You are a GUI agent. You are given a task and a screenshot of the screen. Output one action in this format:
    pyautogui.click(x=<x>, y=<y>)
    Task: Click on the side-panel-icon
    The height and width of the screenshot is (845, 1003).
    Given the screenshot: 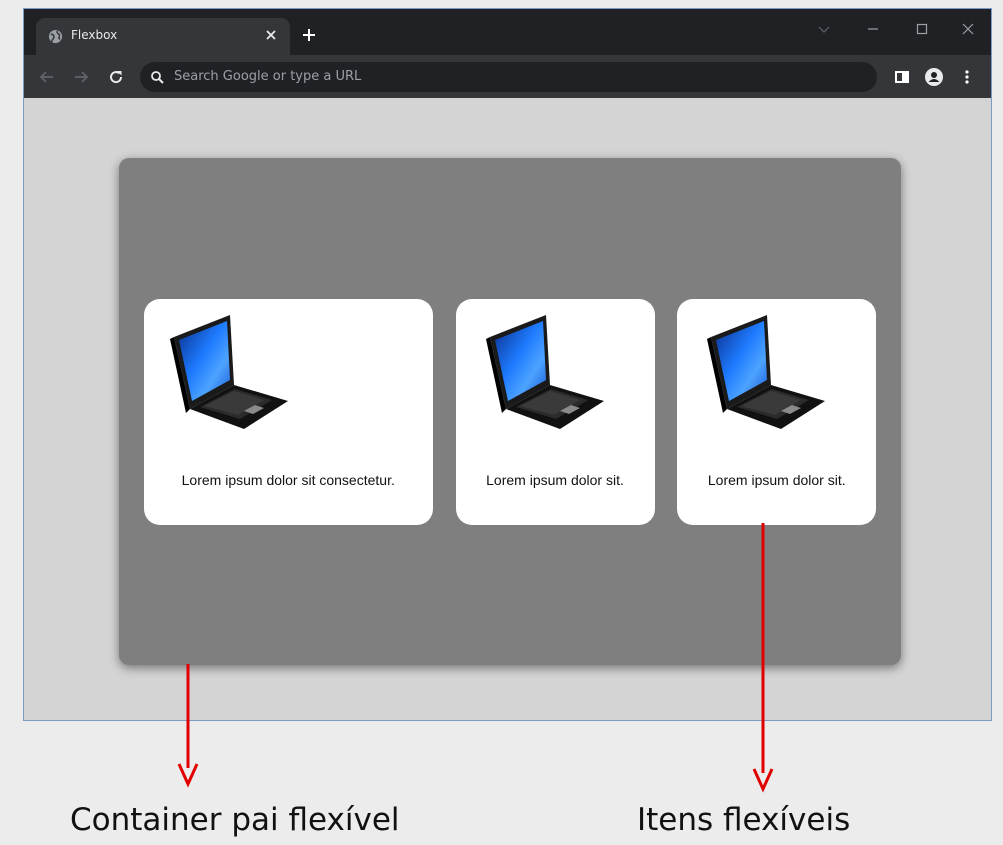 What is the action you would take?
    pyautogui.click(x=902, y=77)
    